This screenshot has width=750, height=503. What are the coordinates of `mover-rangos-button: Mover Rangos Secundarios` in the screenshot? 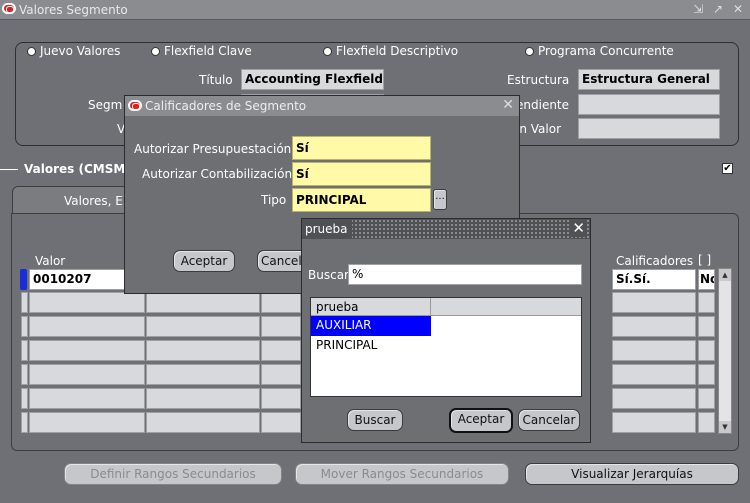 It's located at (402, 474).